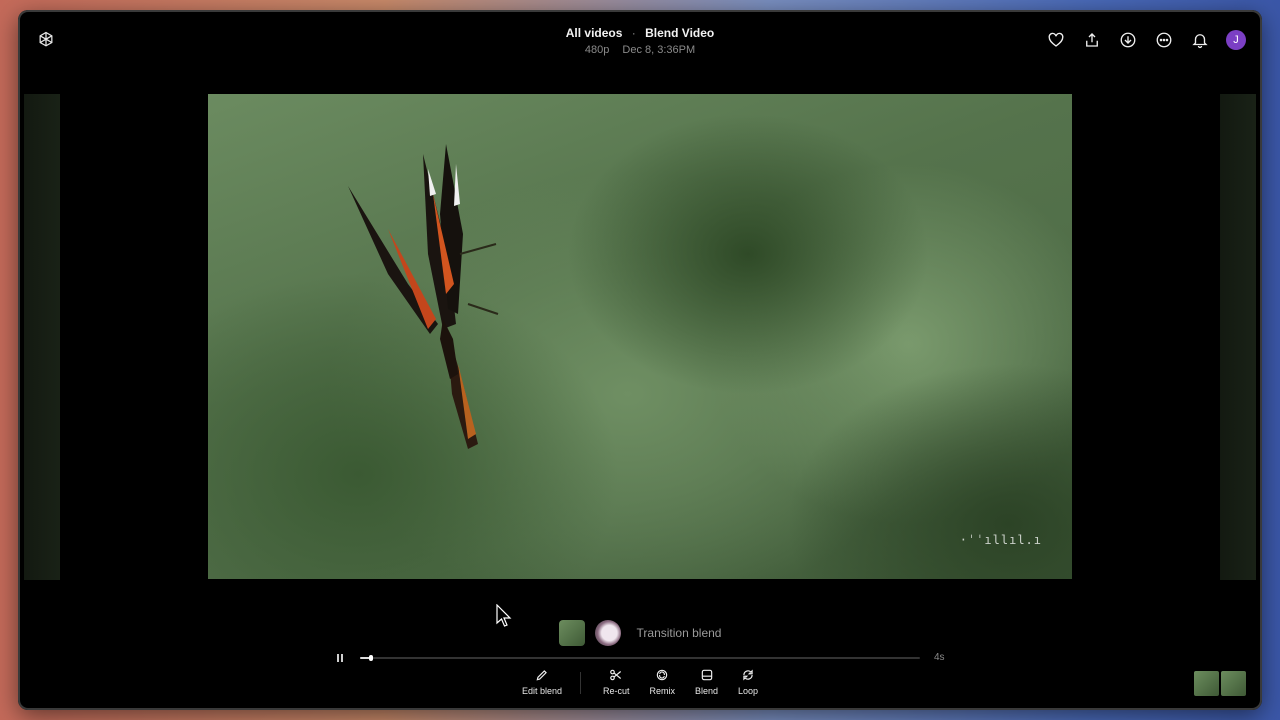  What do you see at coordinates (616, 691) in the screenshot?
I see `recut-label: Re-cut` at bounding box center [616, 691].